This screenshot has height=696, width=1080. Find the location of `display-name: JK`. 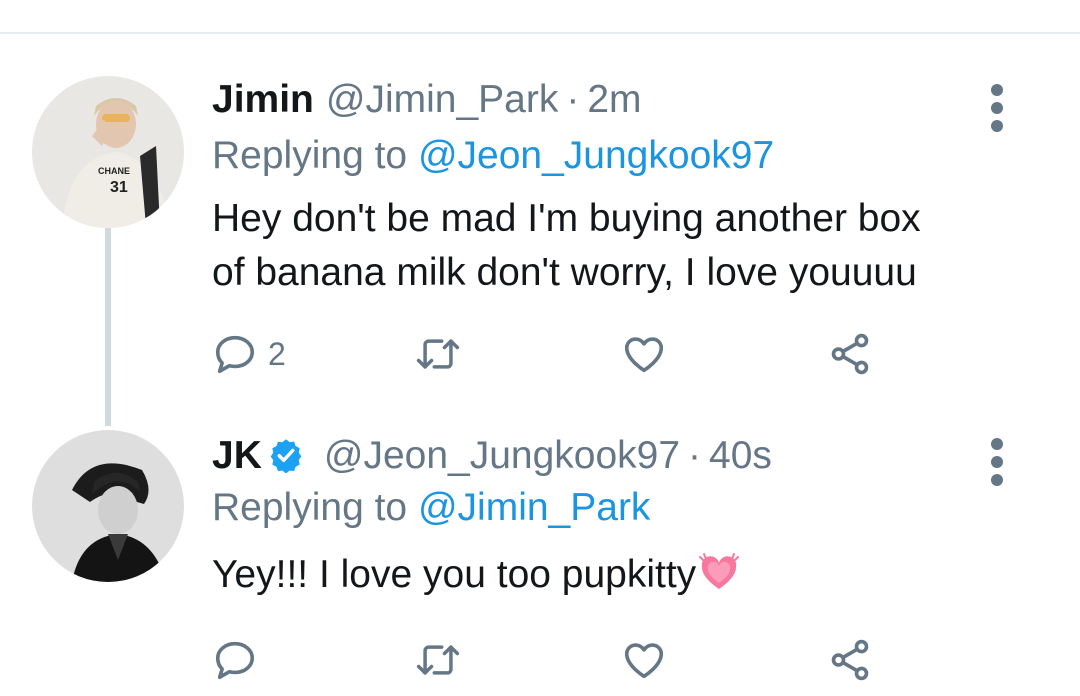

display-name: JK is located at coordinates (237, 456).